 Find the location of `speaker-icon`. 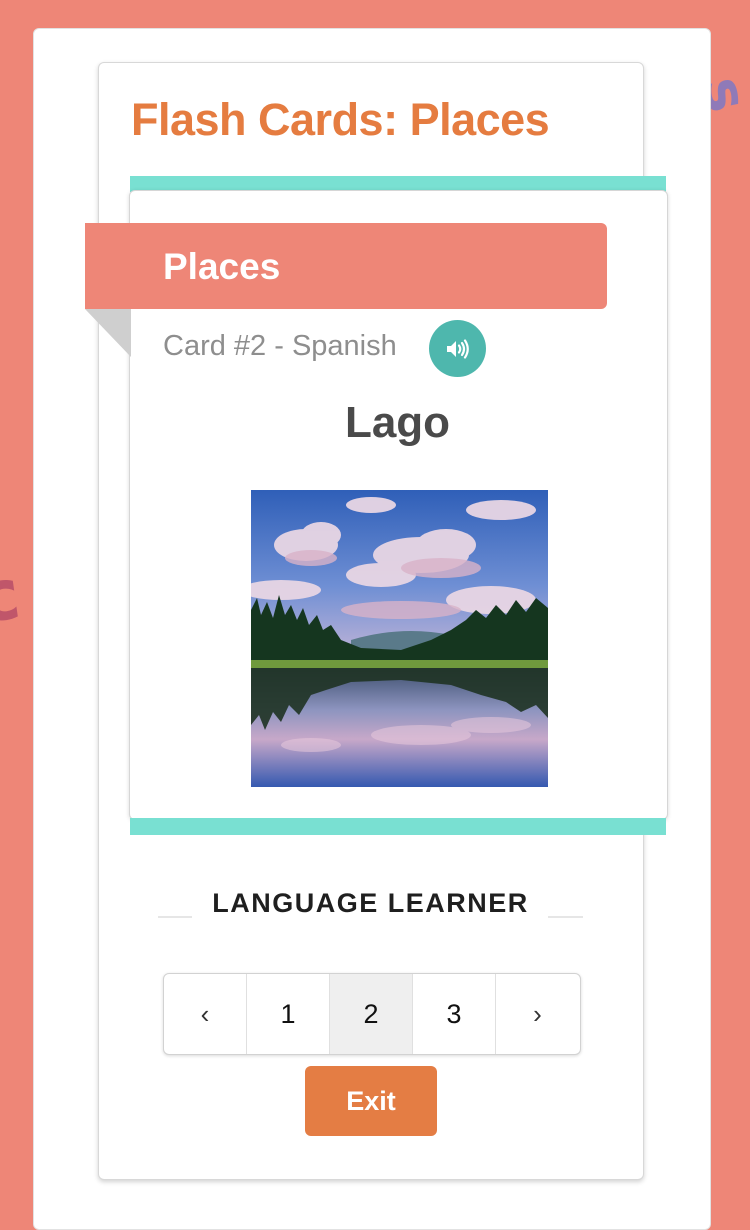

speaker-icon is located at coordinates (457, 348).